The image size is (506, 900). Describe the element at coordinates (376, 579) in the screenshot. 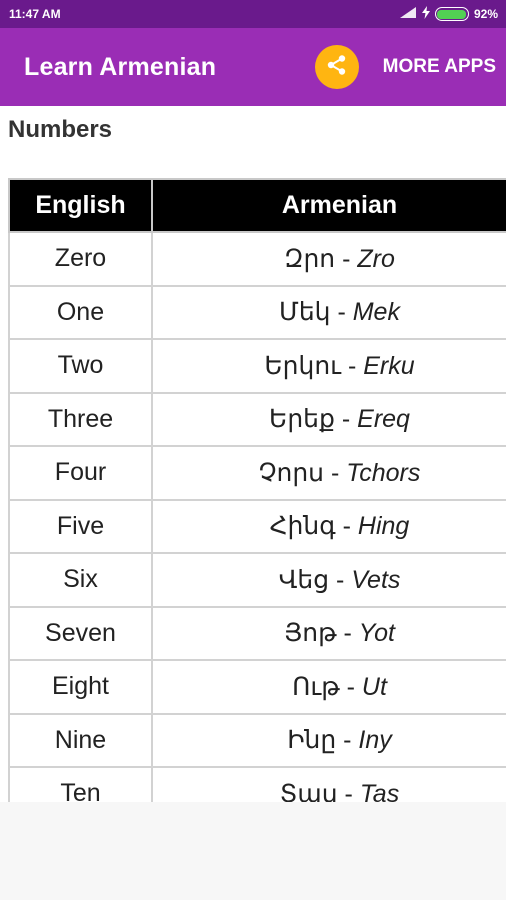

I see `transliteration: Vets` at that location.